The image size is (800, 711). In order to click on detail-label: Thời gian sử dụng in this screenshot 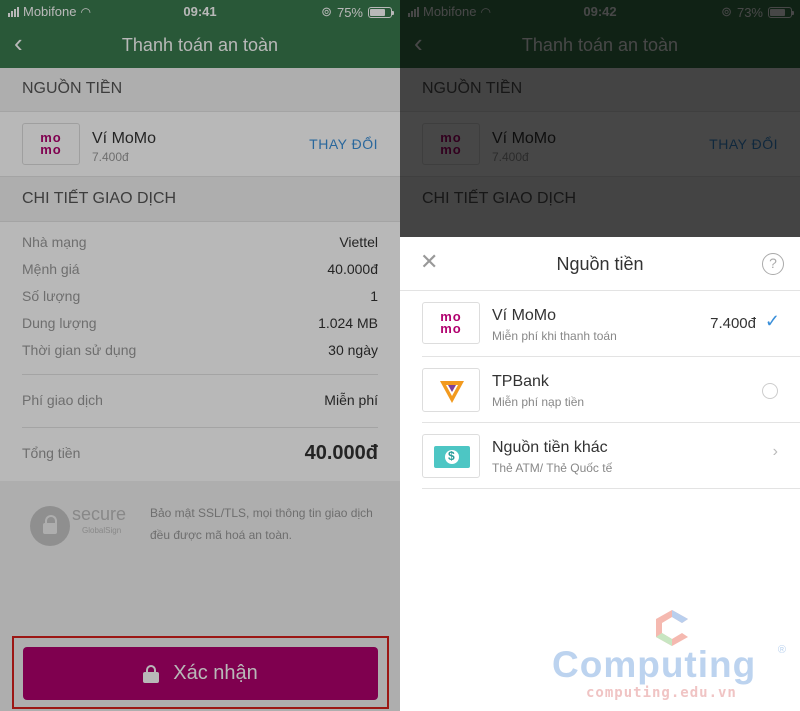, I will do `click(79, 350)`.